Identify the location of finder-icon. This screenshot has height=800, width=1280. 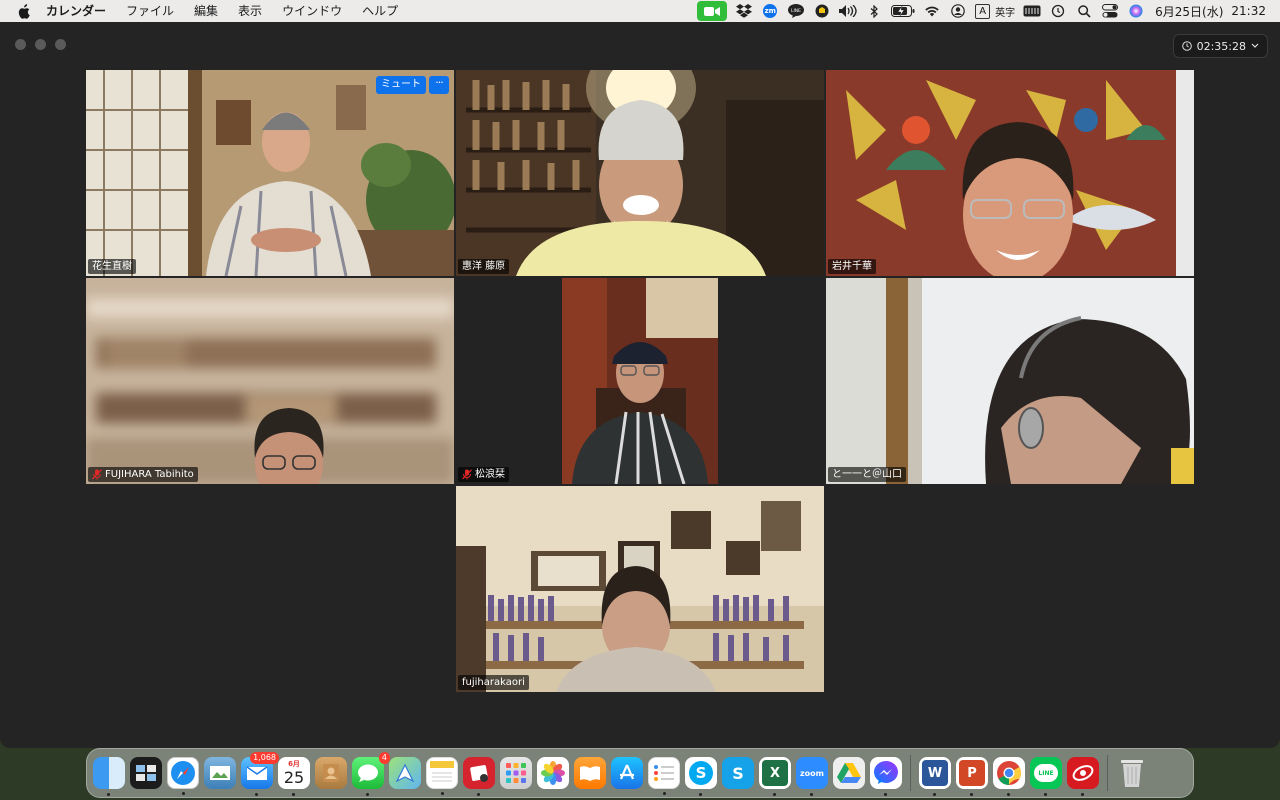
(109, 776).